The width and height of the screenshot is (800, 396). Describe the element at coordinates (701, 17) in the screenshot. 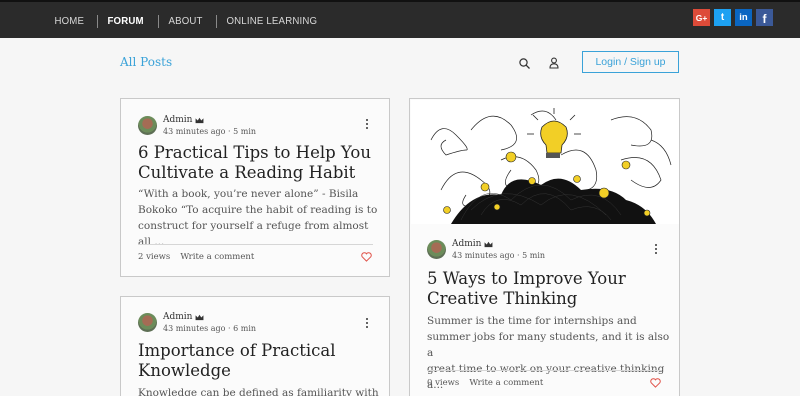

I see `google-plus-icon: G+` at that location.